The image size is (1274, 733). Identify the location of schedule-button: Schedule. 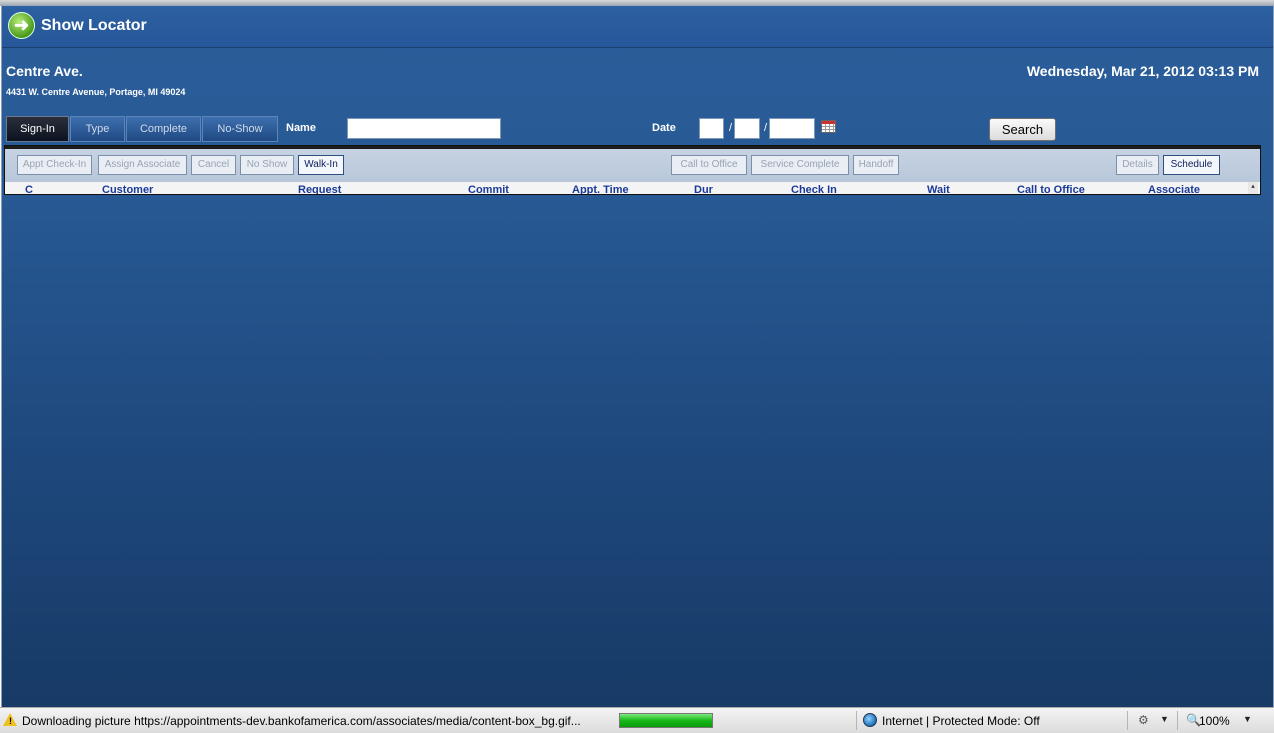
(1191, 165).